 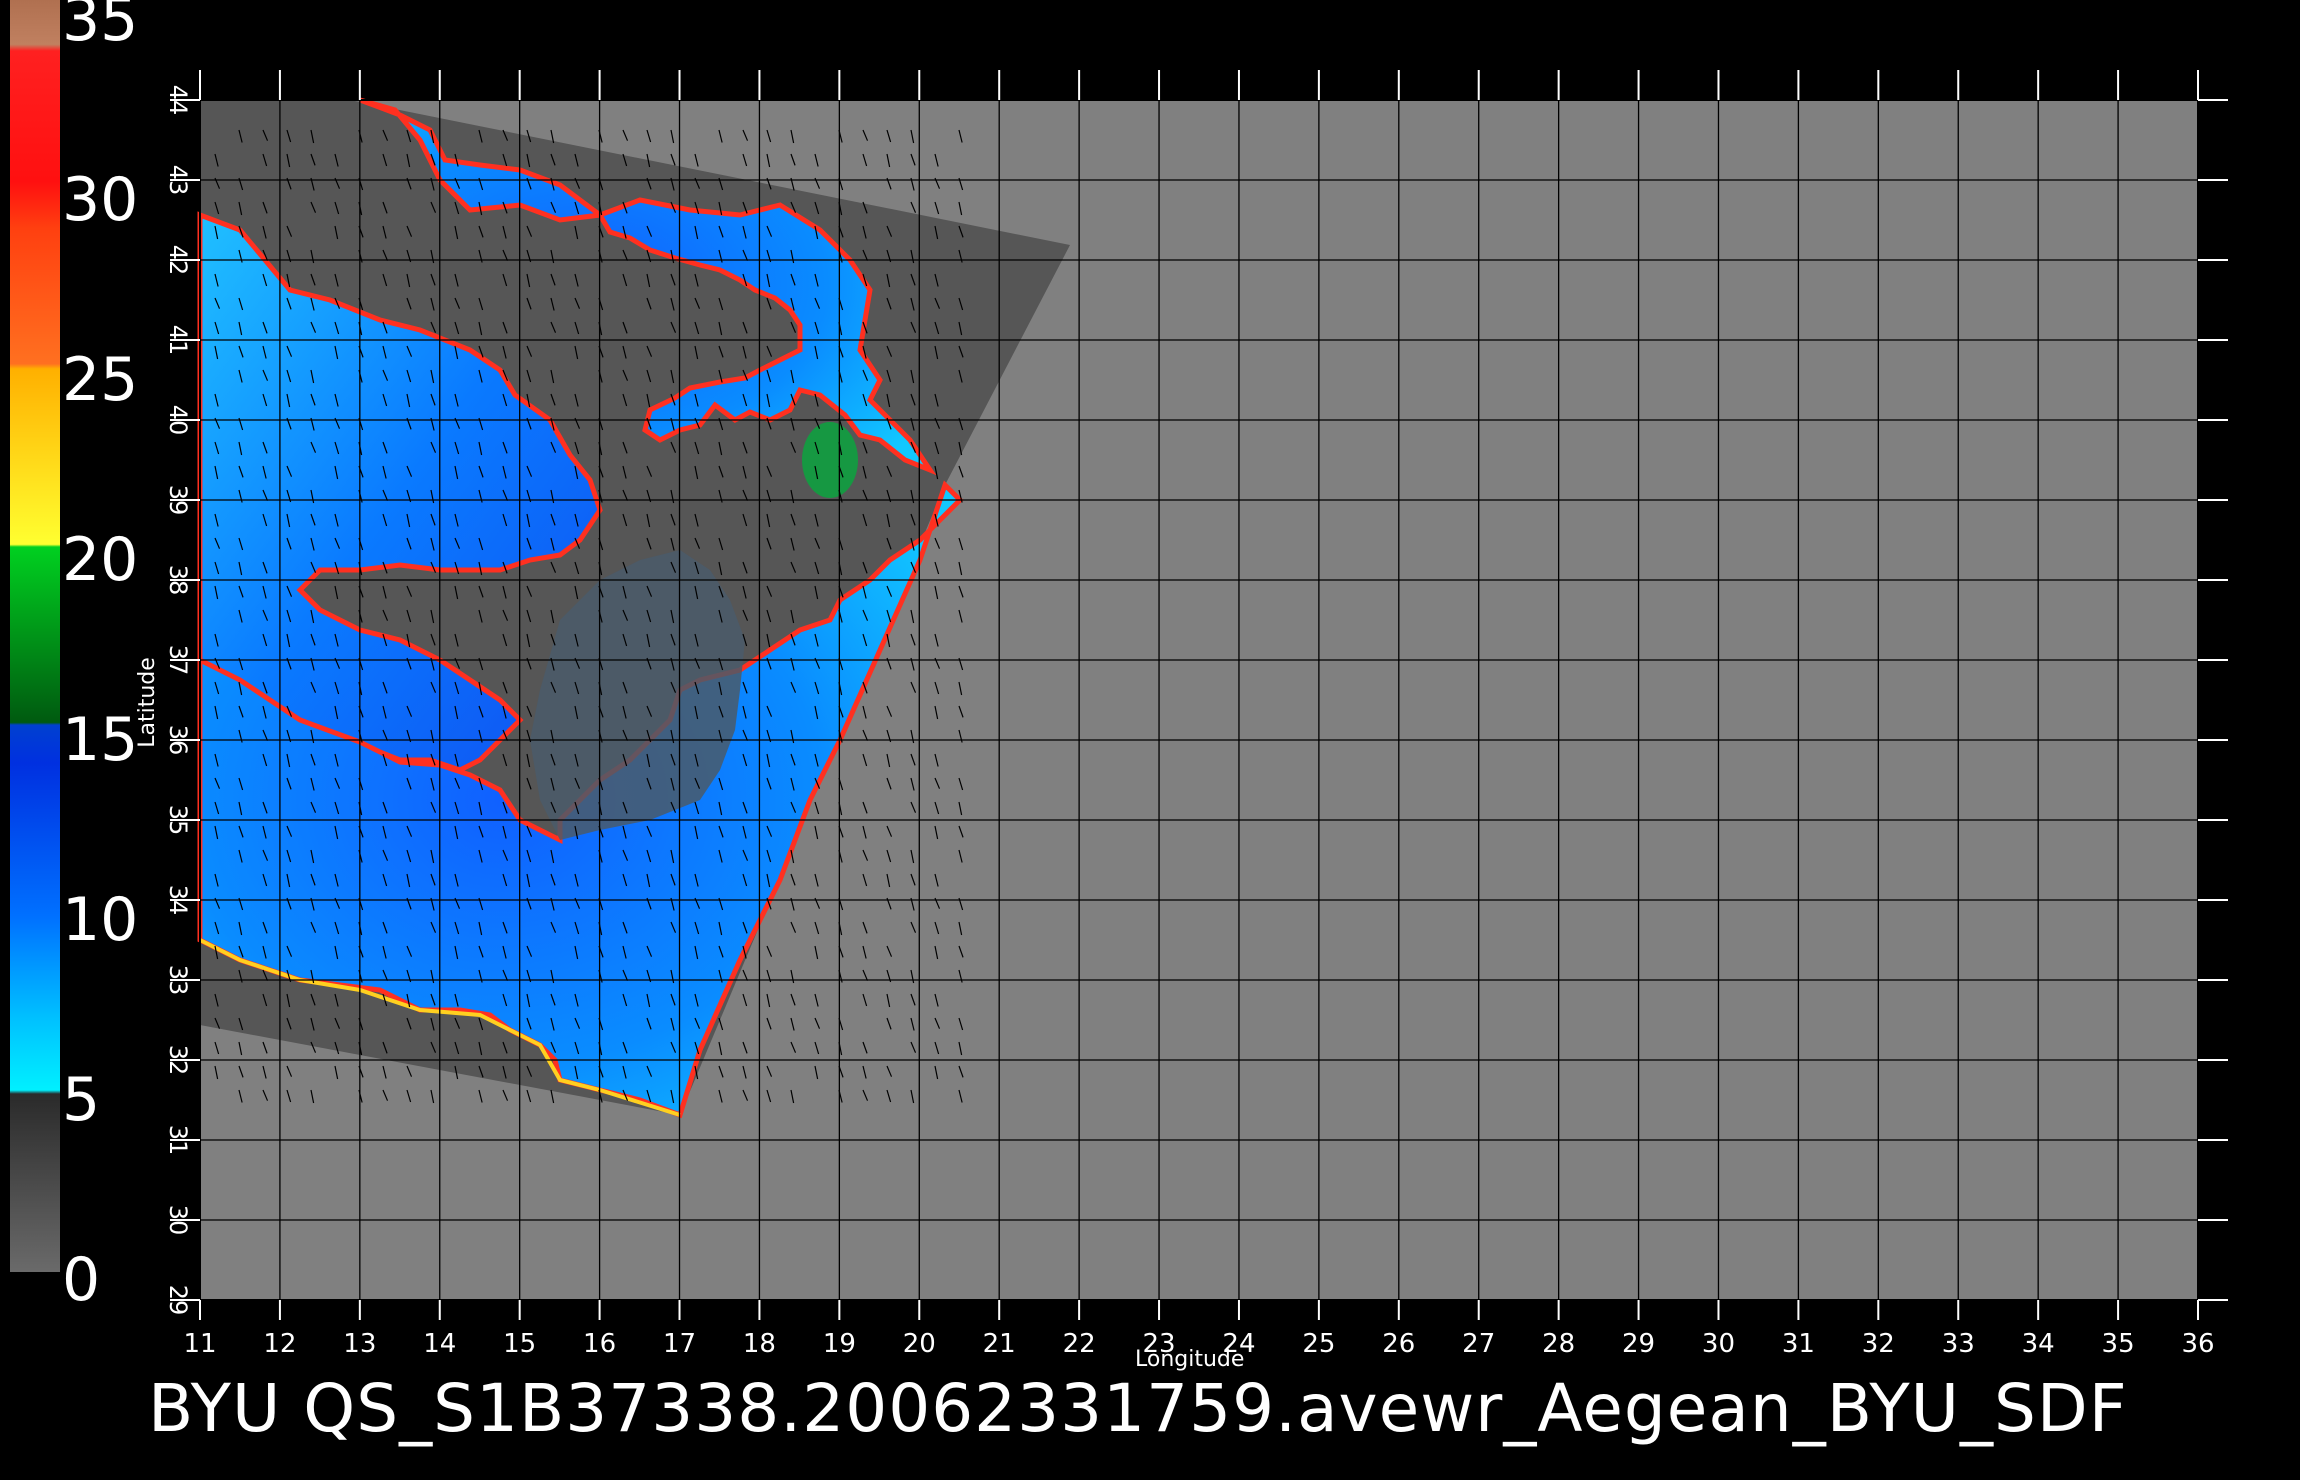 What do you see at coordinates (679, 1344) in the screenshot?
I see `lon-tick-label: 17` at bounding box center [679, 1344].